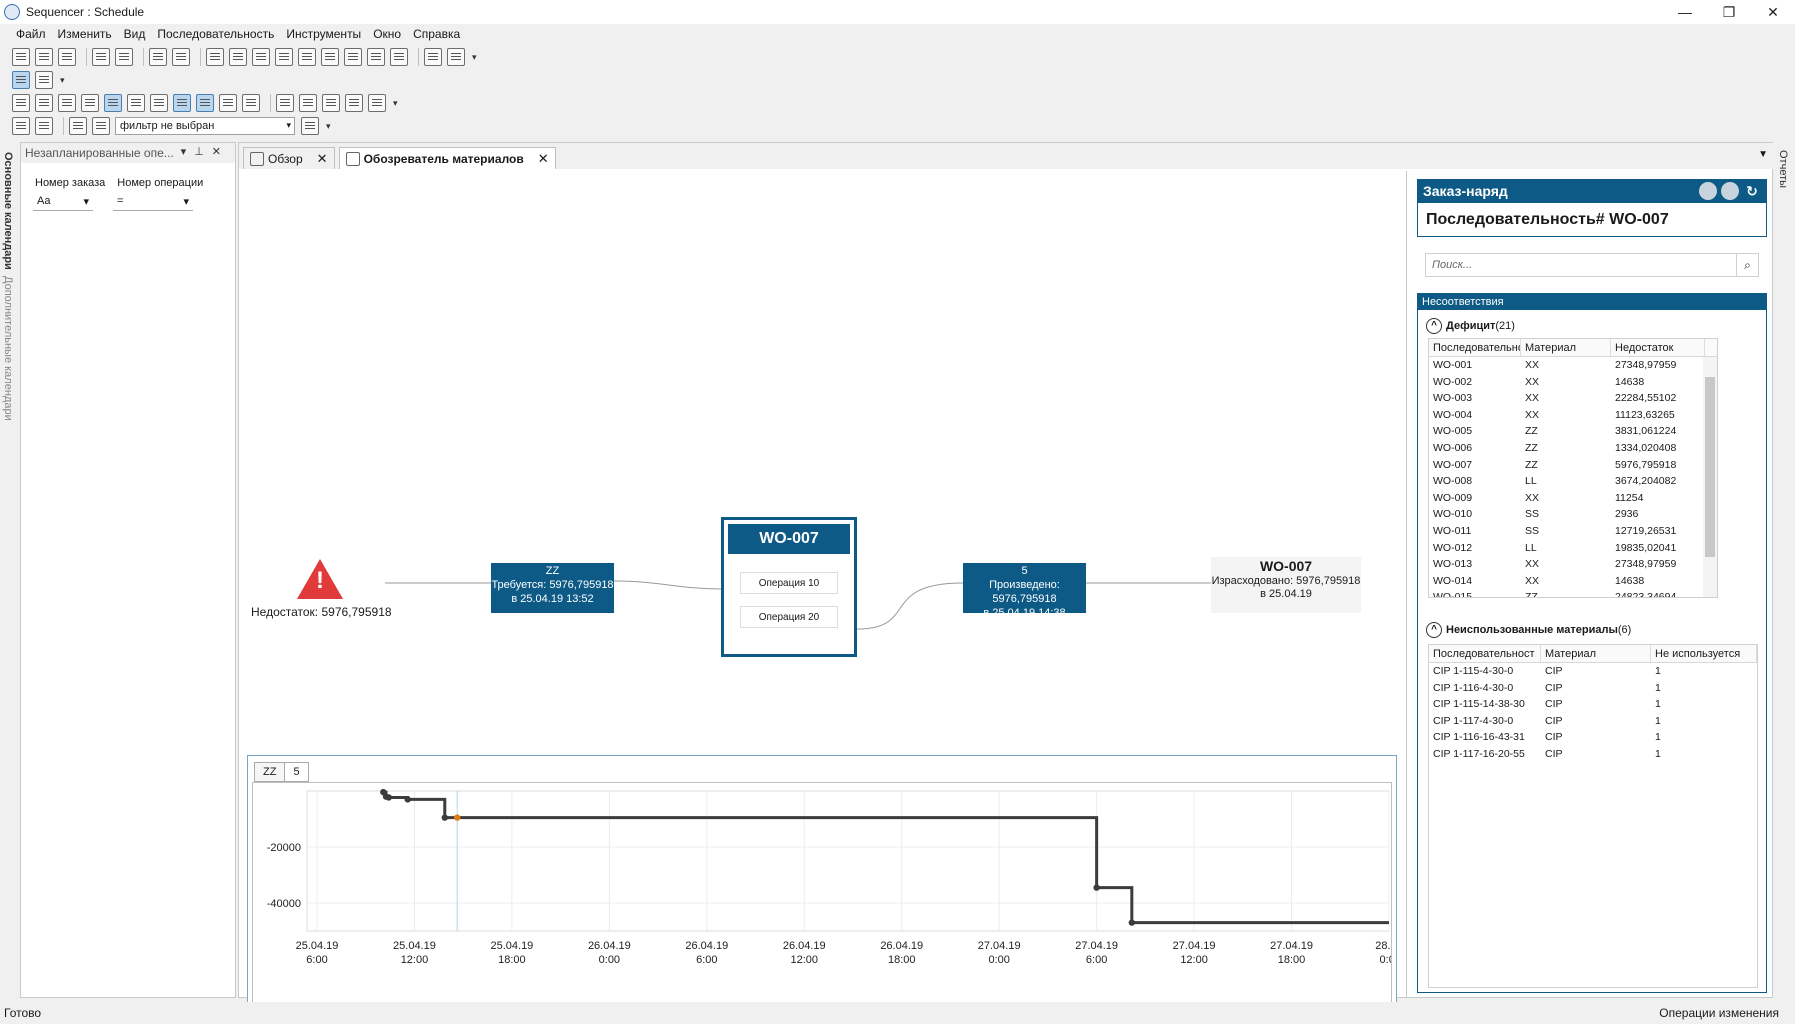 This screenshot has width=1795, height=1024. Describe the element at coordinates (85, 34) in the screenshot. I see `menu-edit: Изменить` at that location.